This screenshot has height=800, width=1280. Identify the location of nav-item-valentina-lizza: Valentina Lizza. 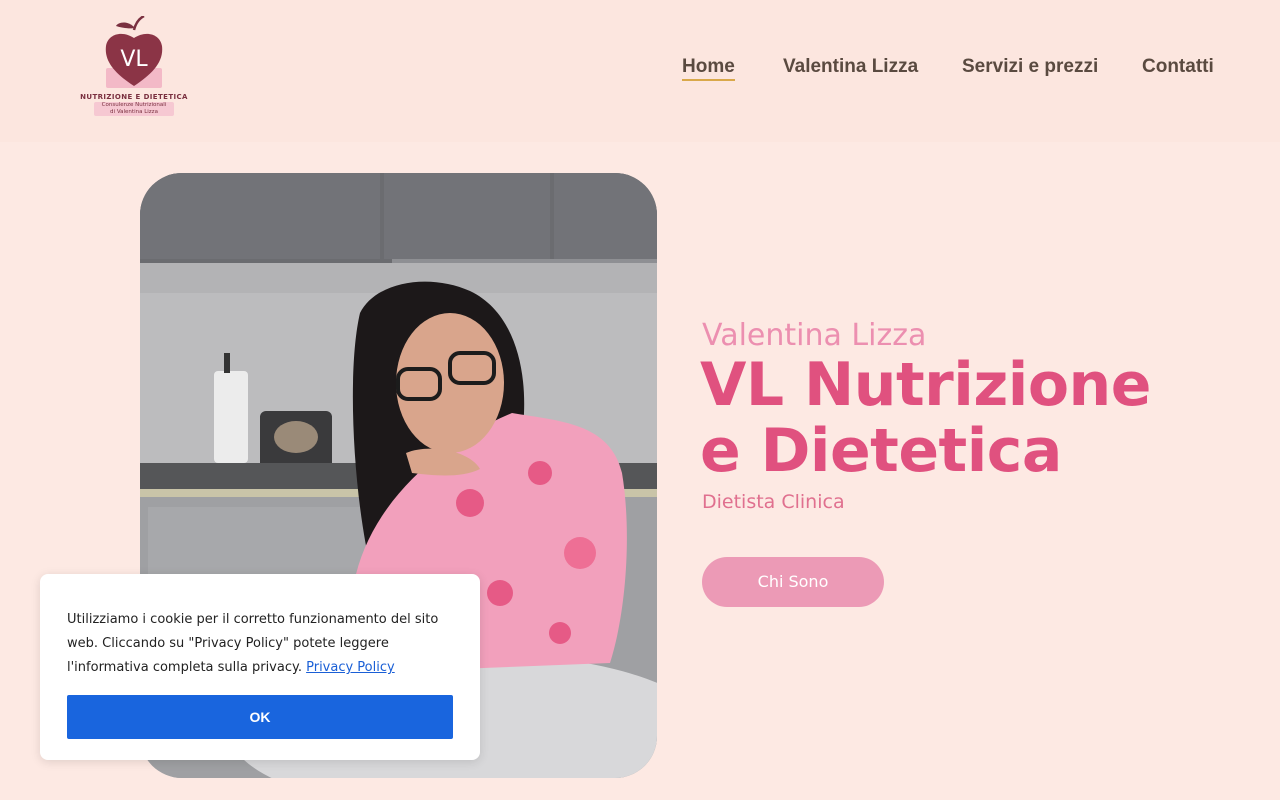
(850, 67).